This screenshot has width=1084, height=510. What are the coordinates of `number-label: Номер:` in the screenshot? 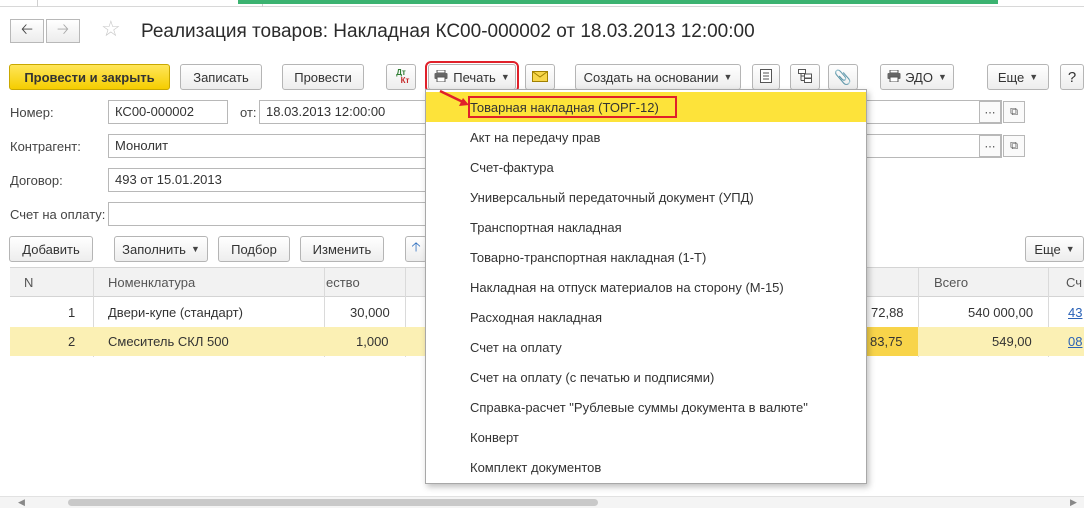 It's located at (32, 112).